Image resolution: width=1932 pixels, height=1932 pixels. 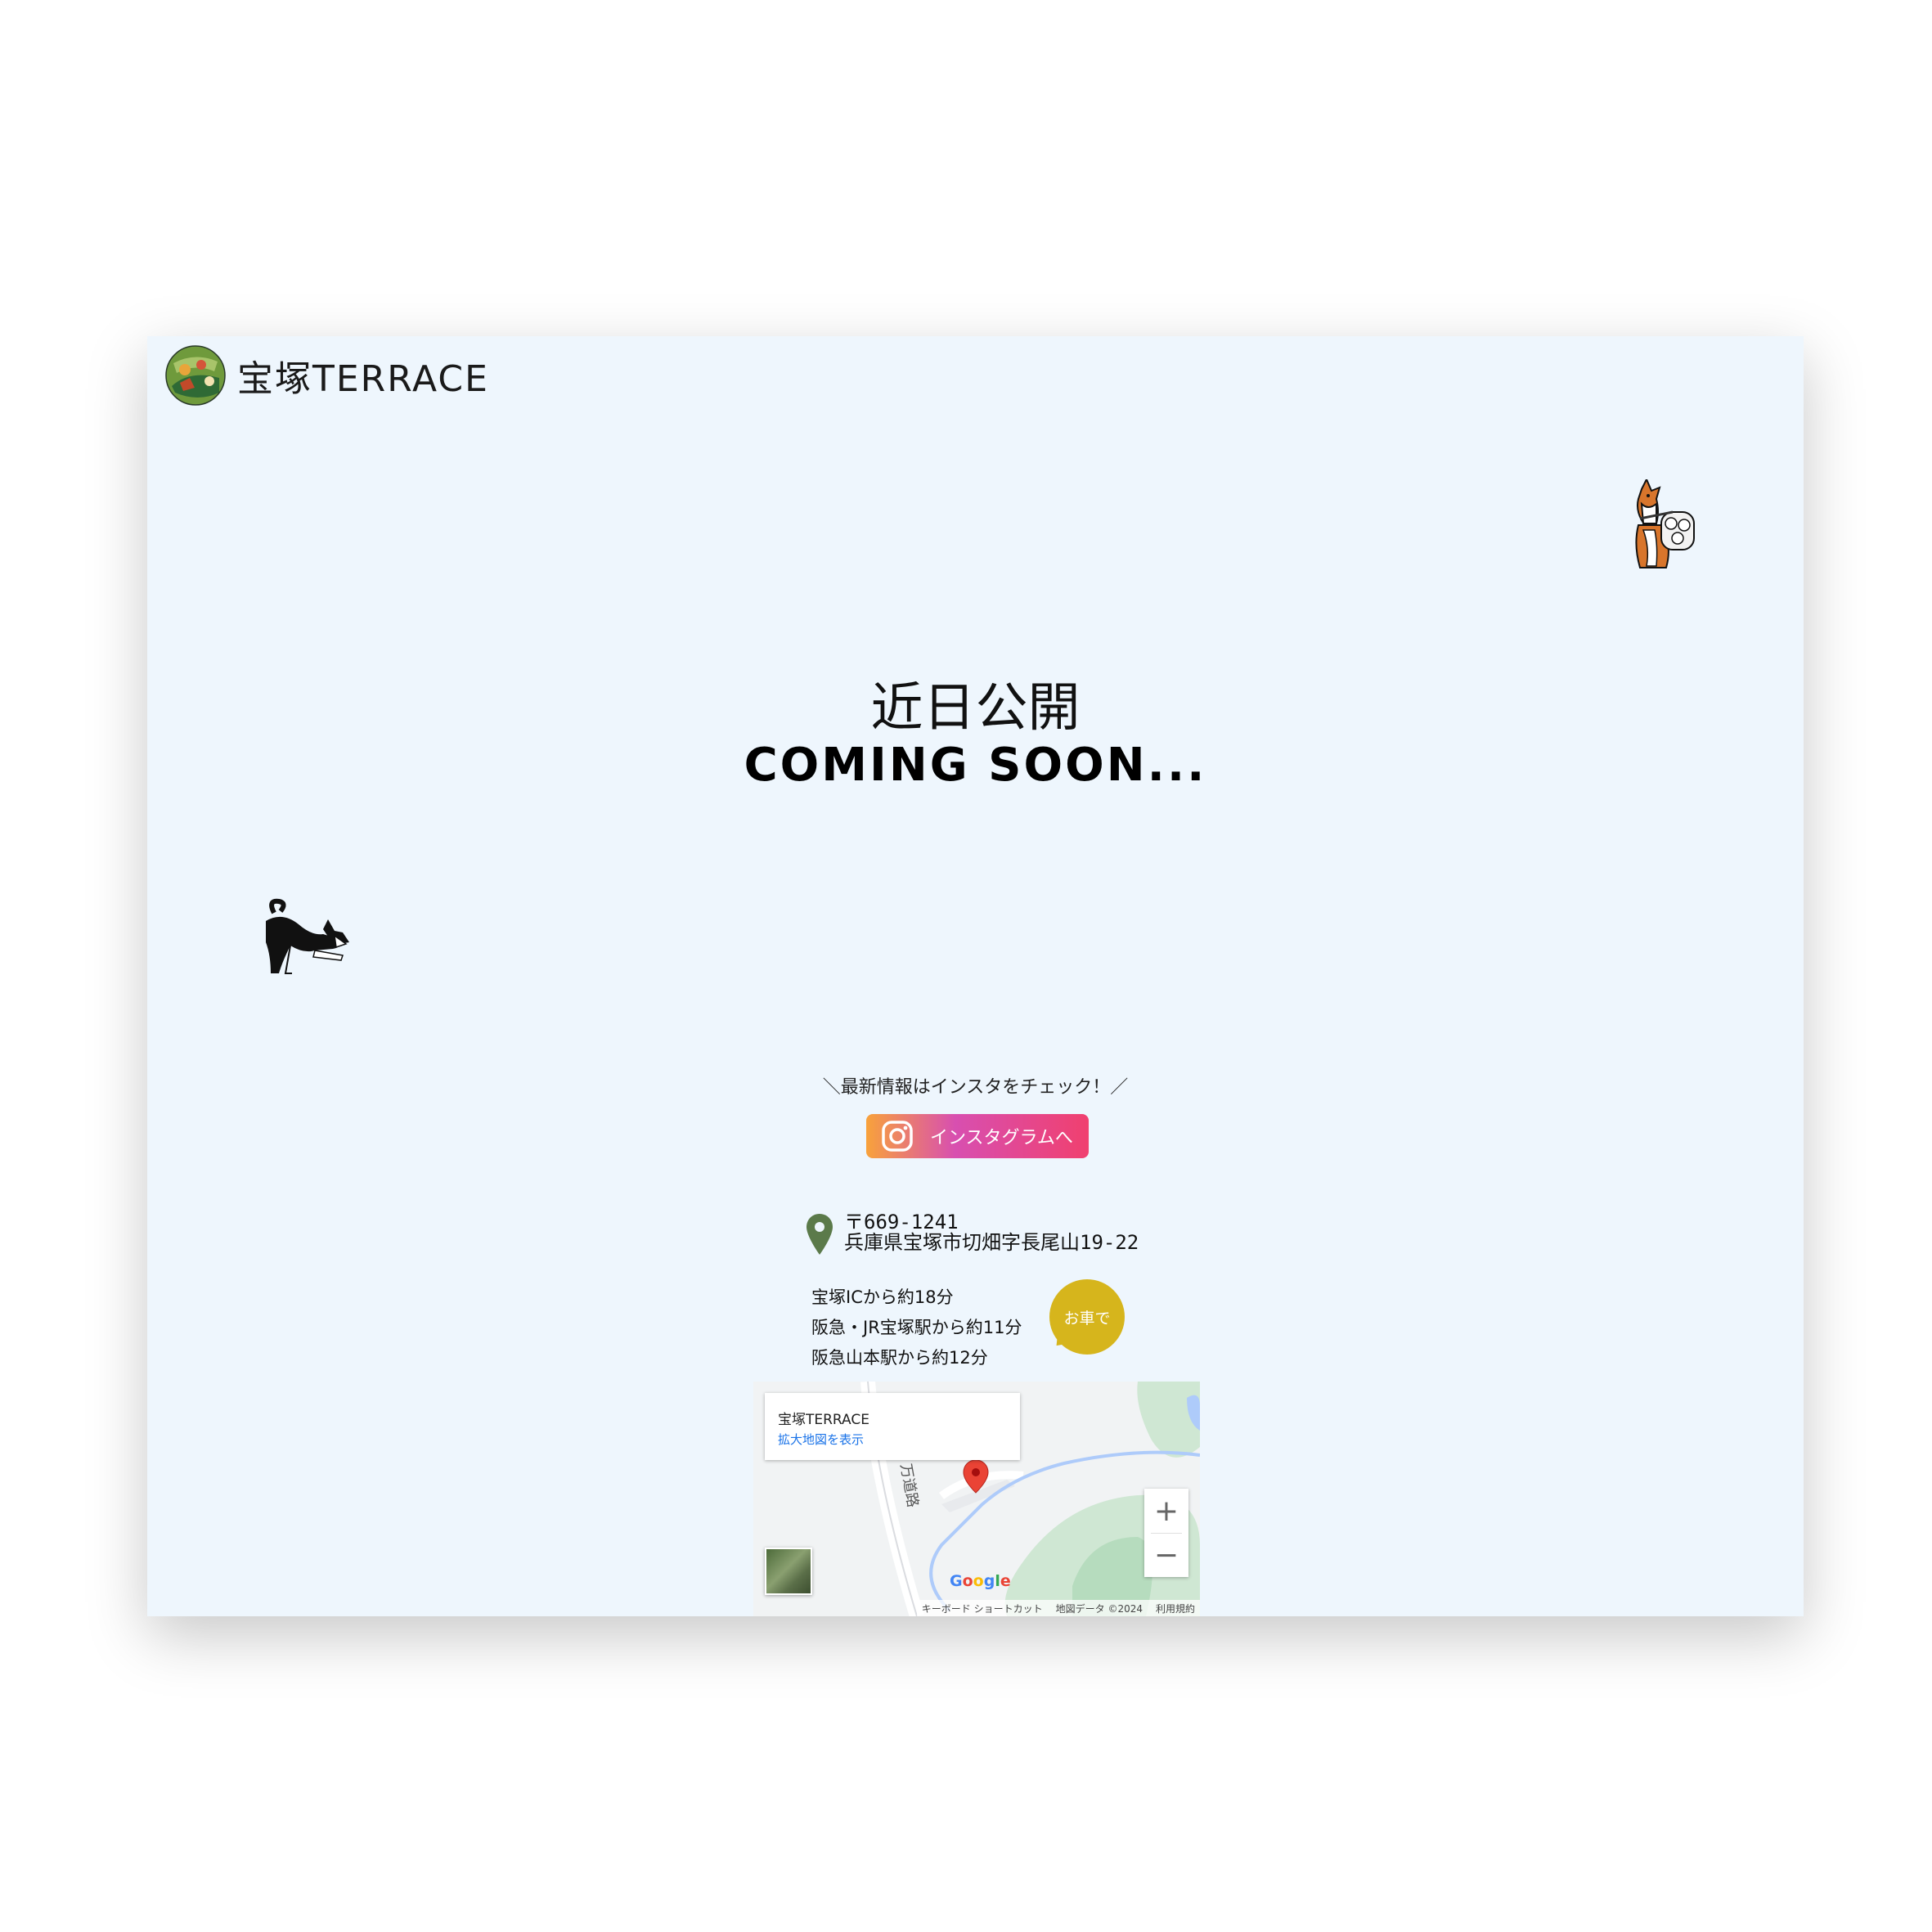 I want to click on by-car-badge: お車で, so click(x=1087, y=1317).